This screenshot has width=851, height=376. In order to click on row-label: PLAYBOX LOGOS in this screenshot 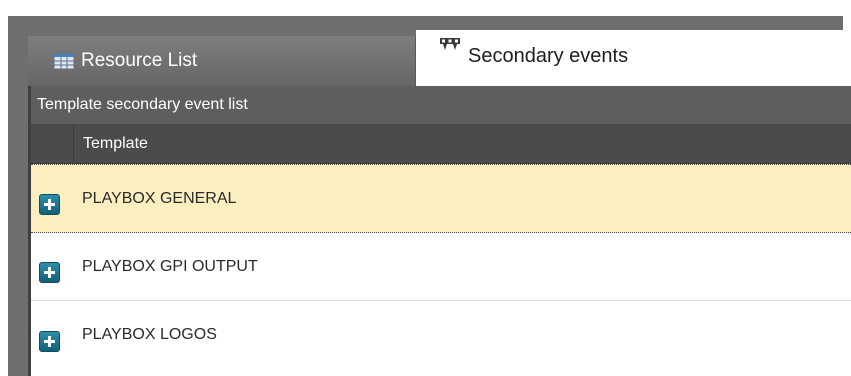, I will do `click(149, 334)`.